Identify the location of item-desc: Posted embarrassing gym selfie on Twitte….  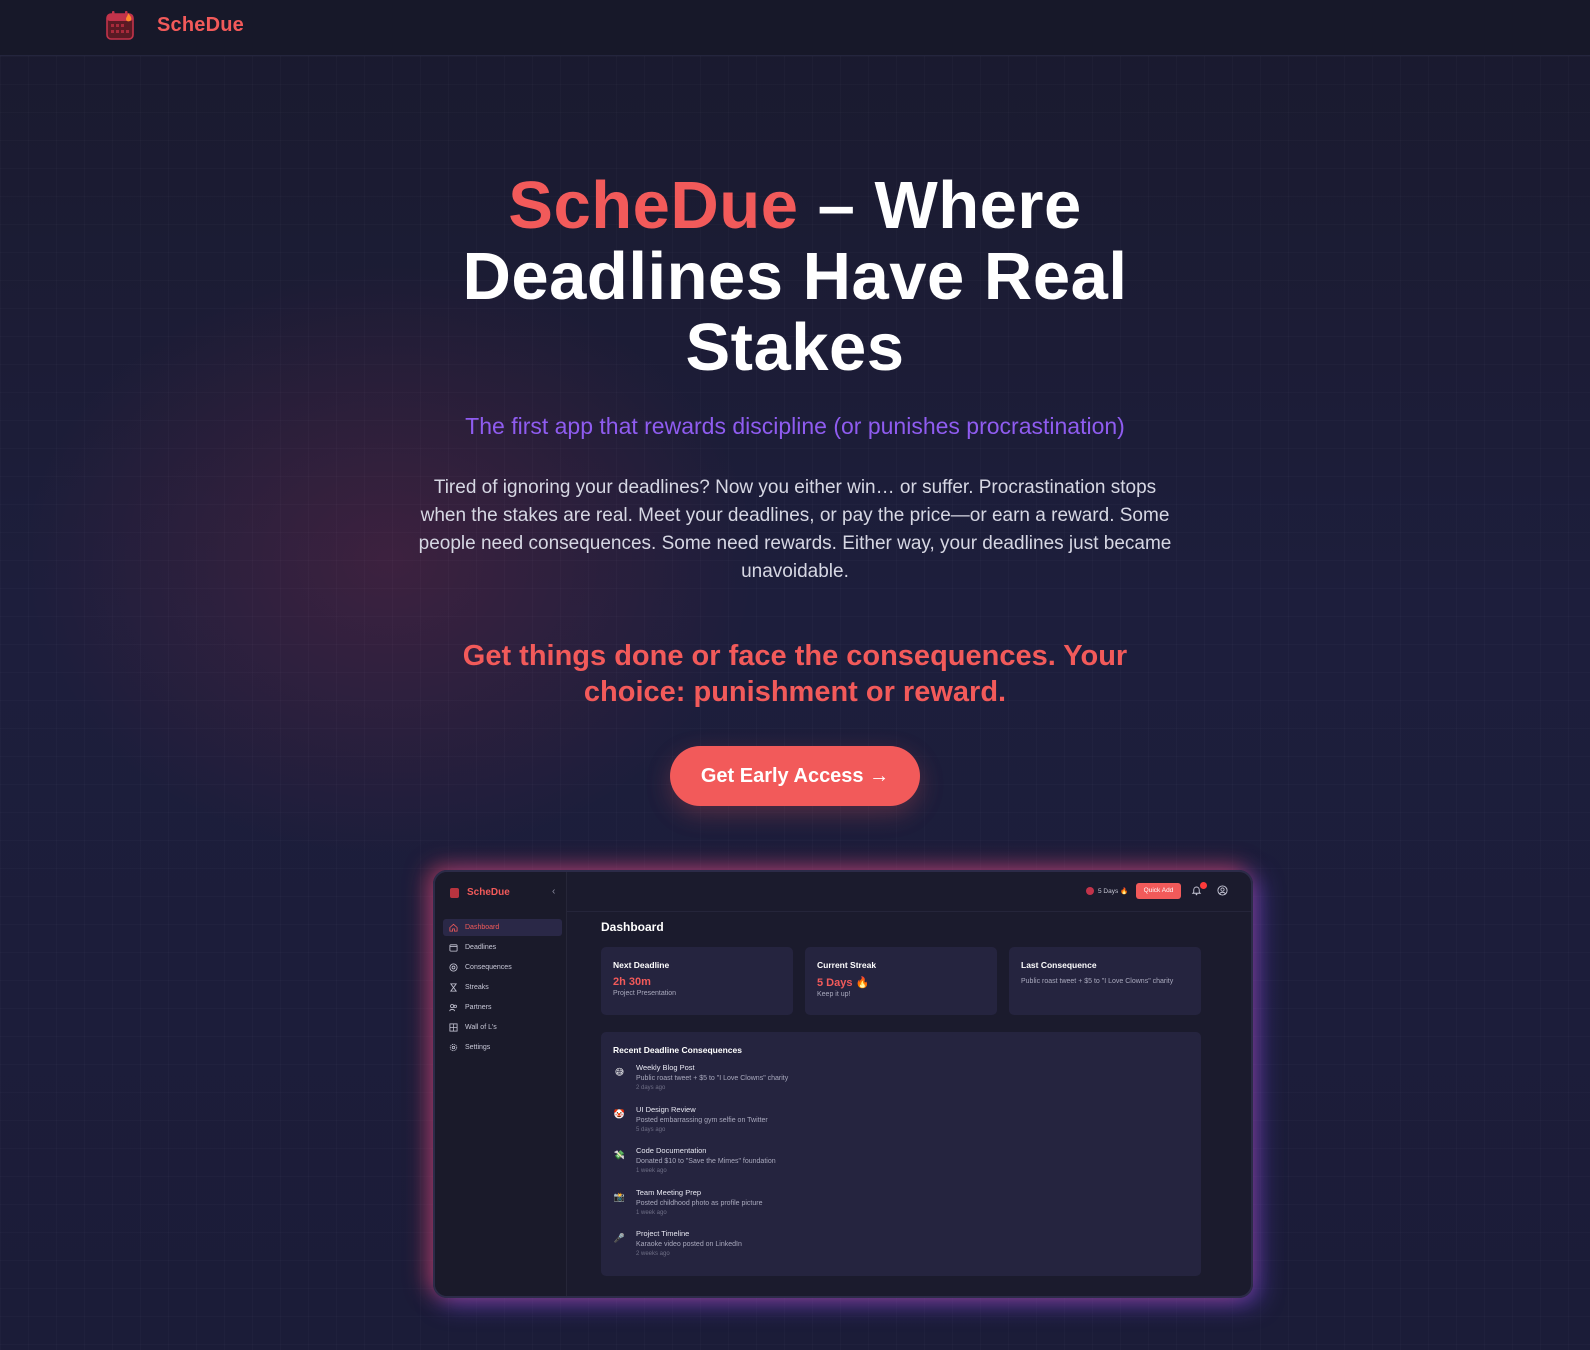
(702, 1120).